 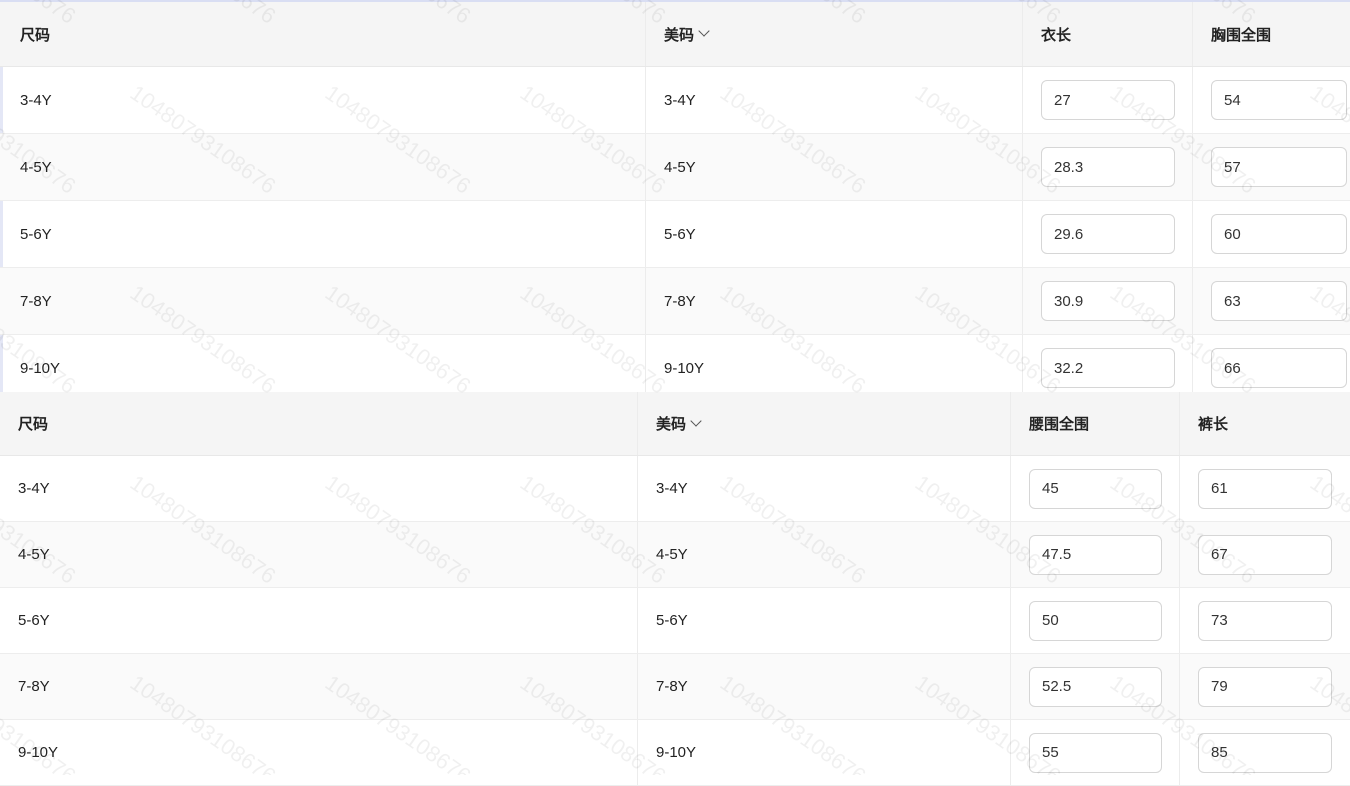 What do you see at coordinates (824, 752) in the screenshot?
I see `us-size-cell: 9-10Y` at bounding box center [824, 752].